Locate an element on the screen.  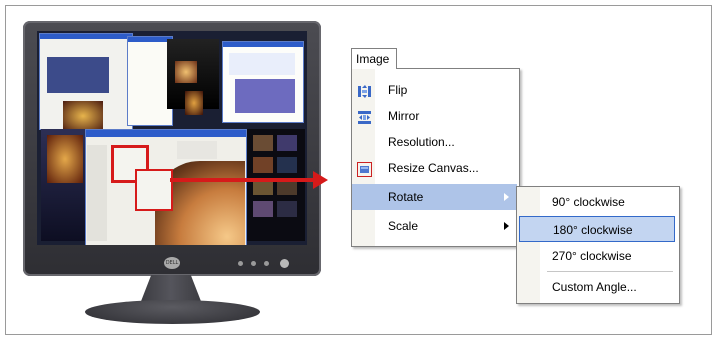
menu-item-flip: Flip is located at coordinates (434, 90).